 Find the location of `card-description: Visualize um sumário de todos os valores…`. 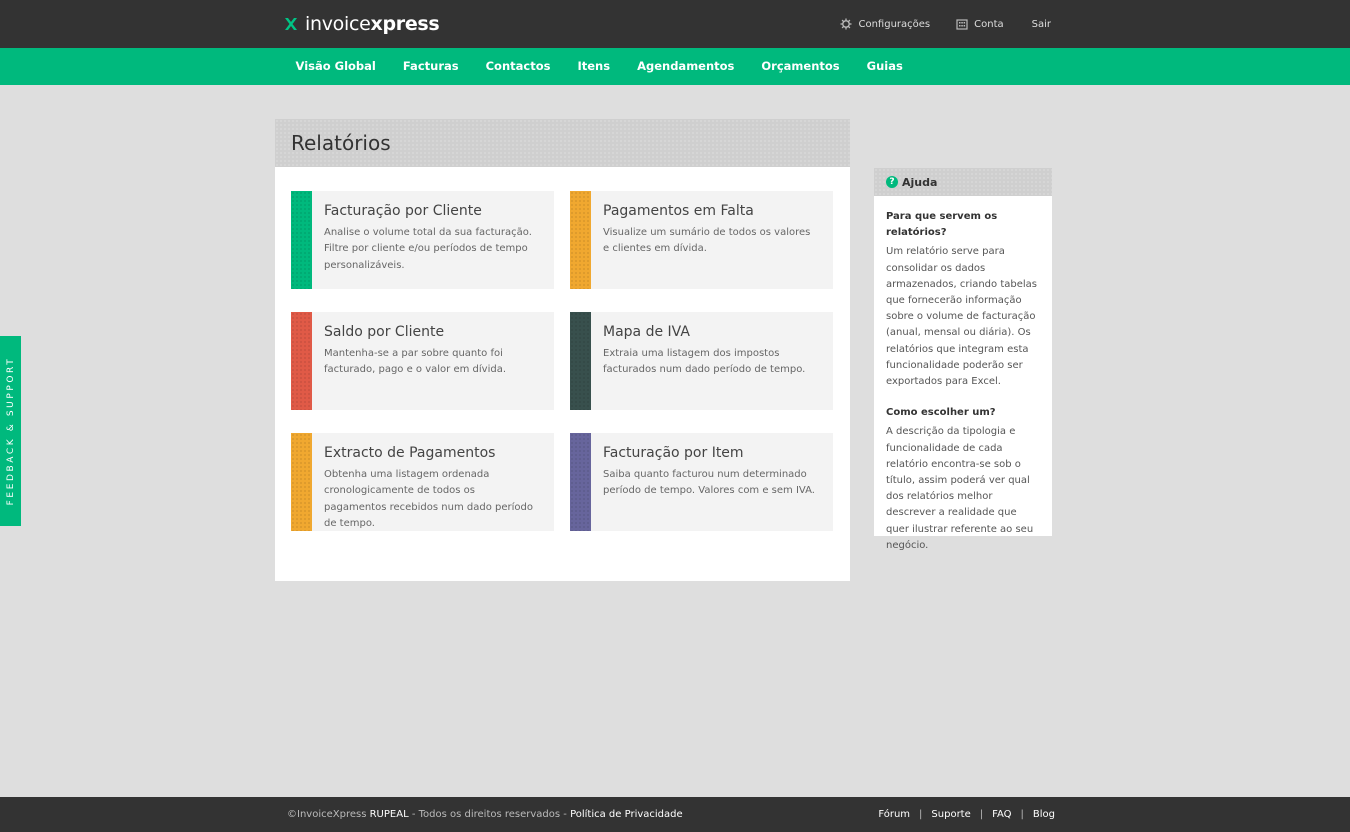

card-description: Visualize um sumário de todos os valores… is located at coordinates (707, 241).